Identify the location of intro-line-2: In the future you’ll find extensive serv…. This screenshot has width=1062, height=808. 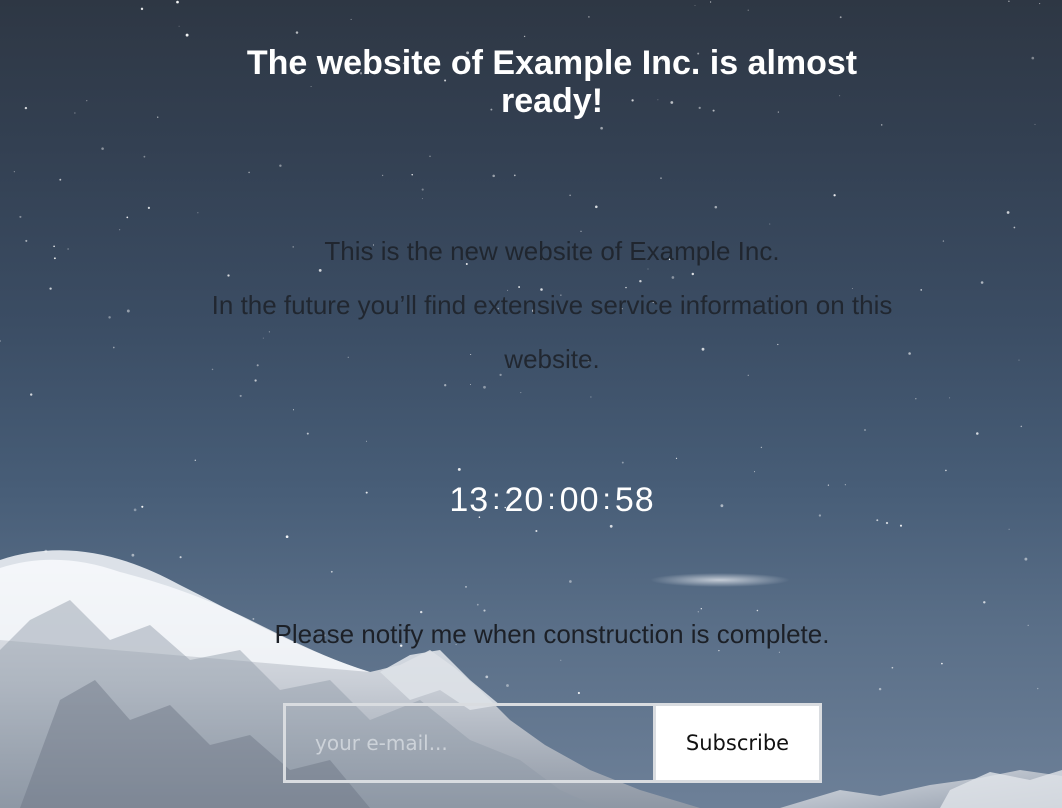
(552, 332).